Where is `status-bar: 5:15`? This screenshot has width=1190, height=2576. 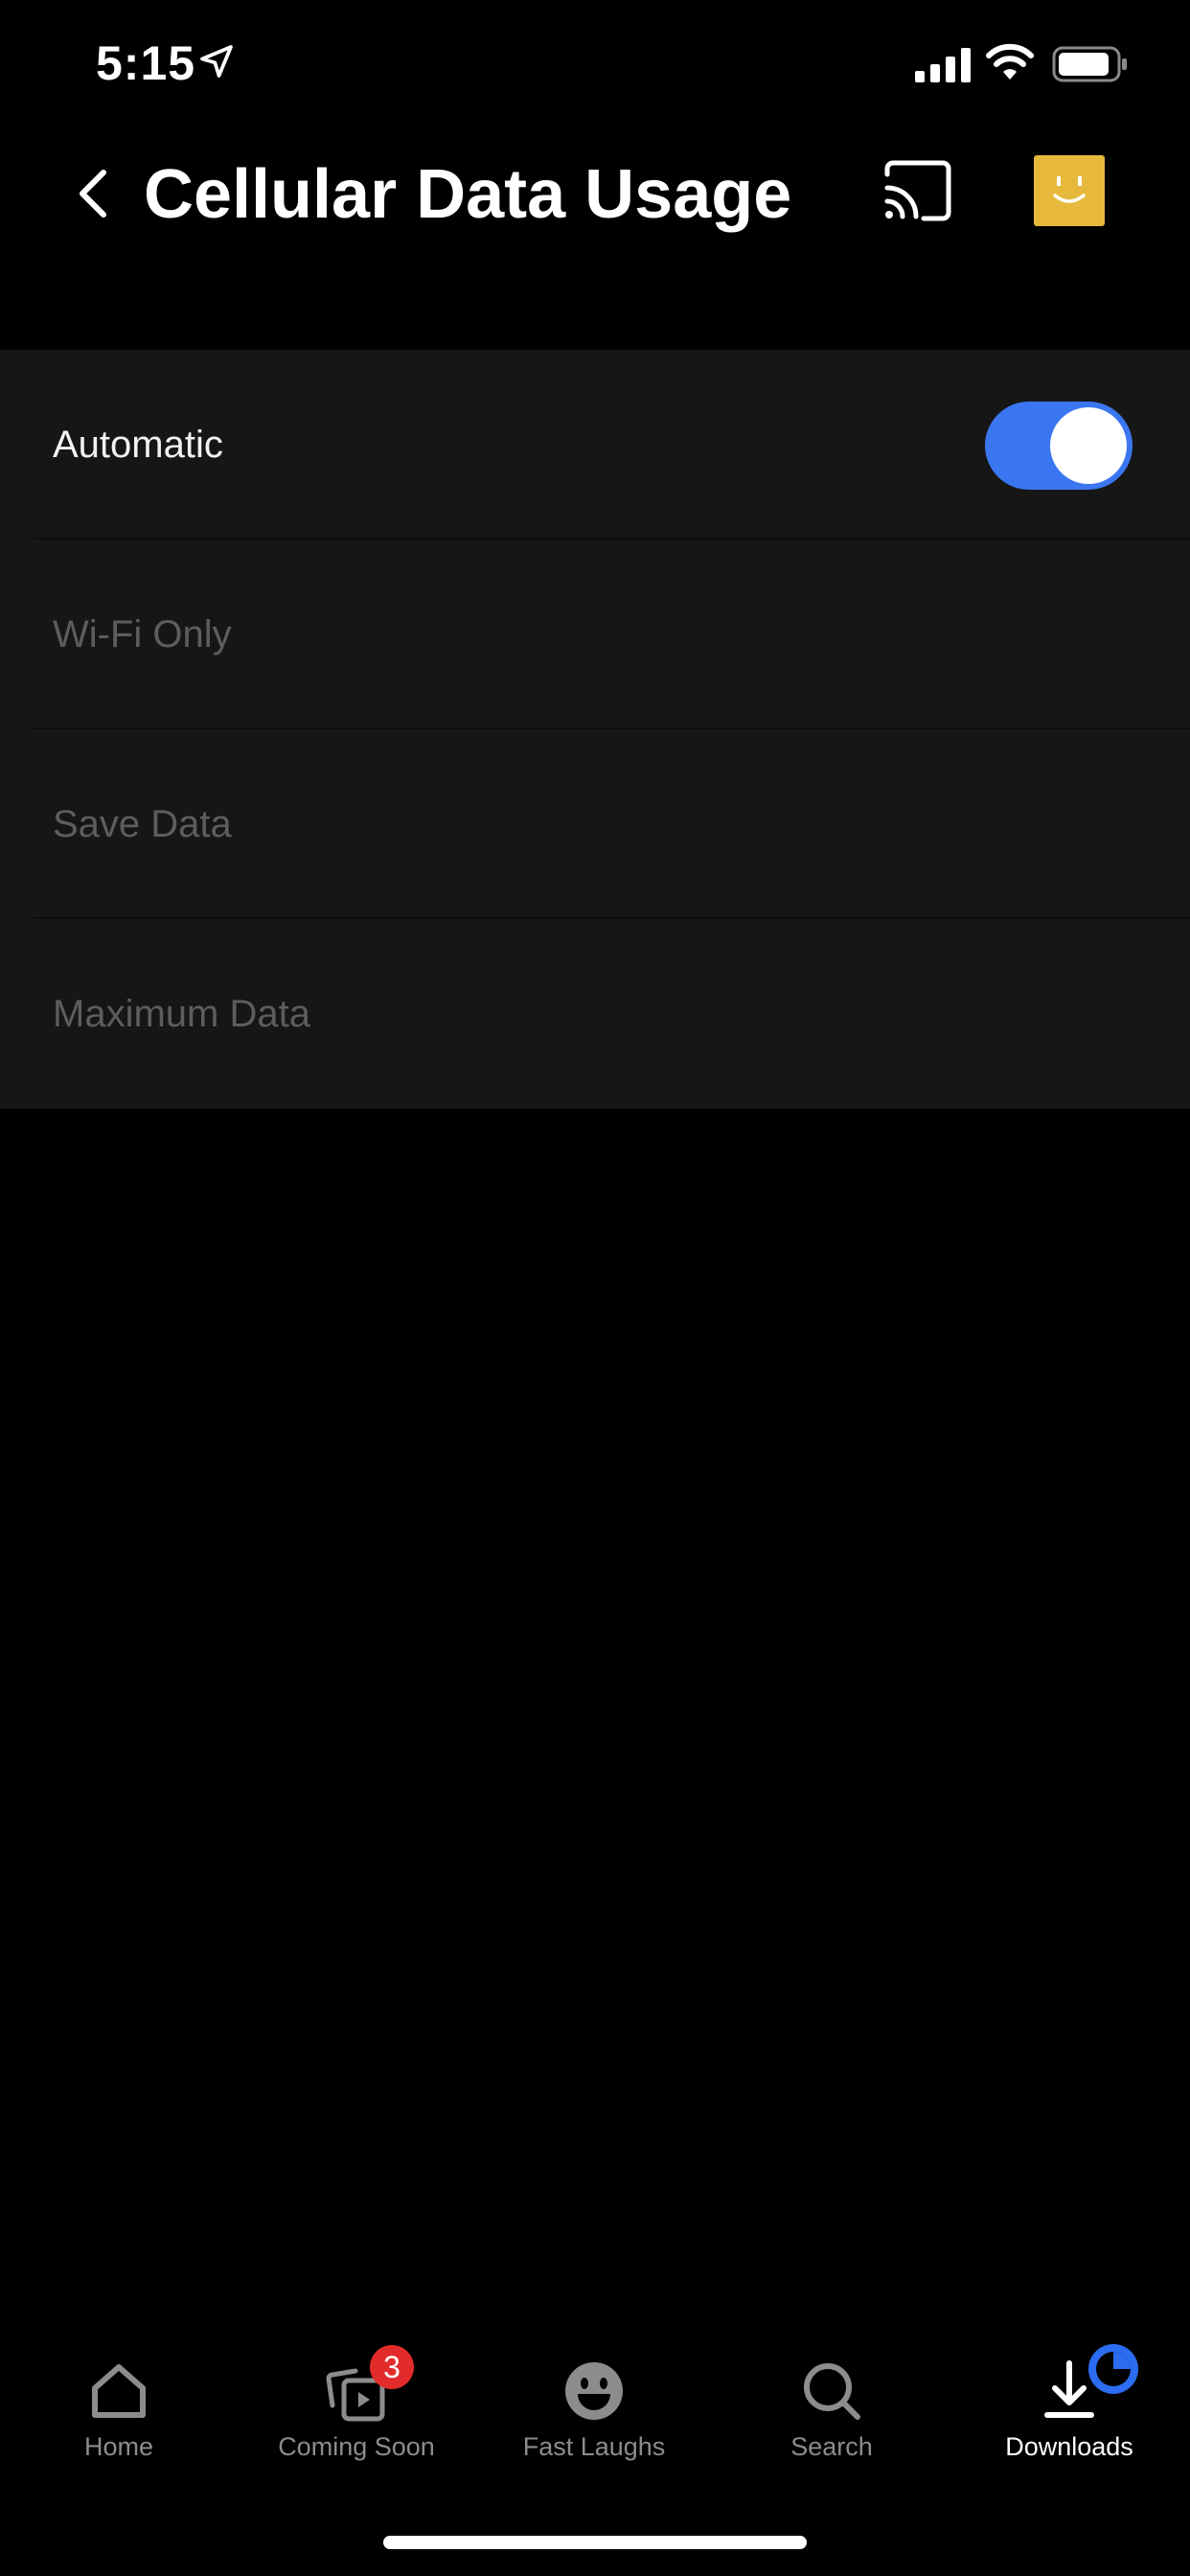 status-bar: 5:15 is located at coordinates (595, 63).